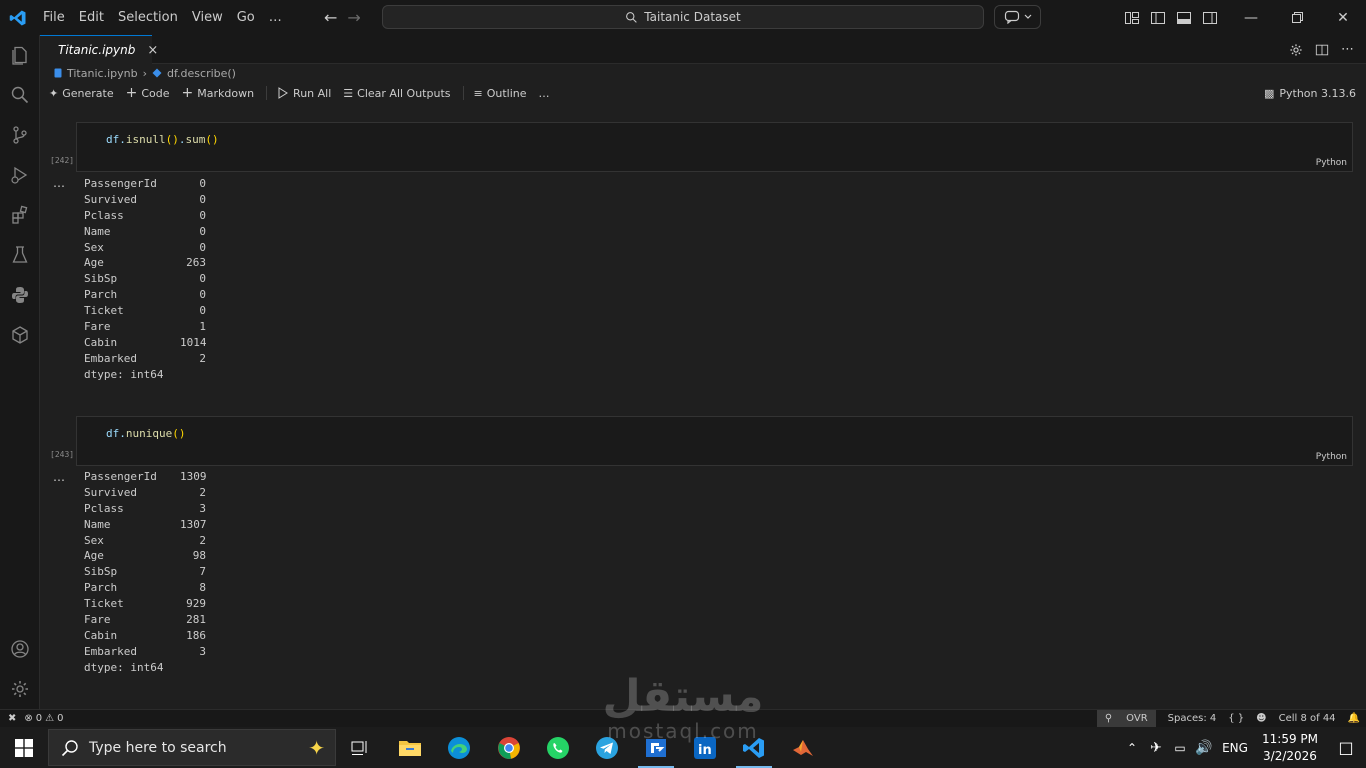  What do you see at coordinates (148, 93) in the screenshot?
I see `add-code-cell-button: + Code` at bounding box center [148, 93].